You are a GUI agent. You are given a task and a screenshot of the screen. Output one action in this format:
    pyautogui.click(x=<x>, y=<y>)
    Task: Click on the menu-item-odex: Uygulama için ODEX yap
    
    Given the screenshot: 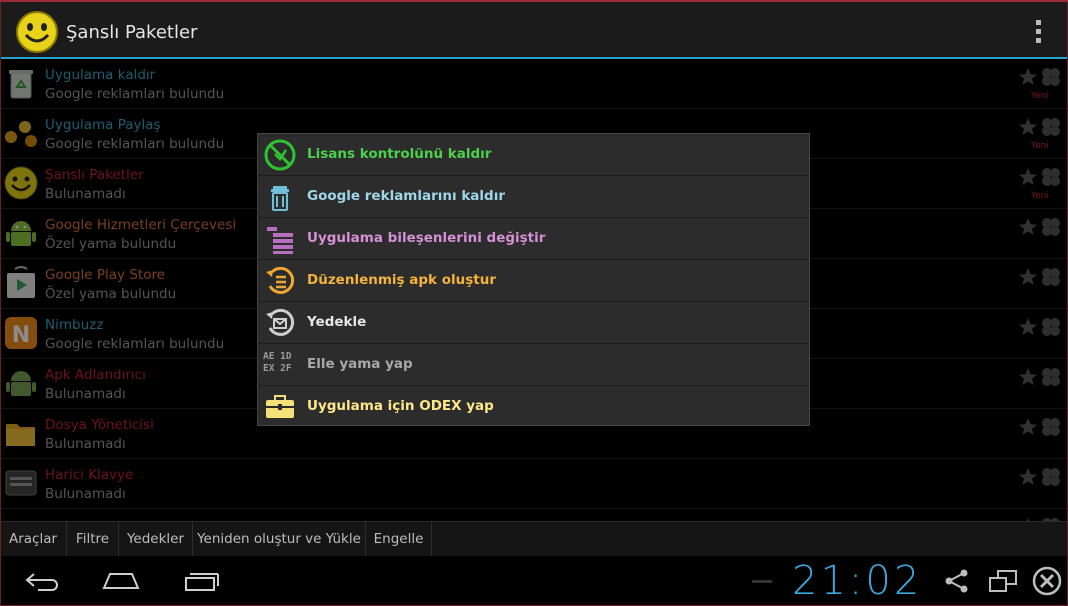 What is the action you would take?
    pyautogui.click(x=533, y=406)
    